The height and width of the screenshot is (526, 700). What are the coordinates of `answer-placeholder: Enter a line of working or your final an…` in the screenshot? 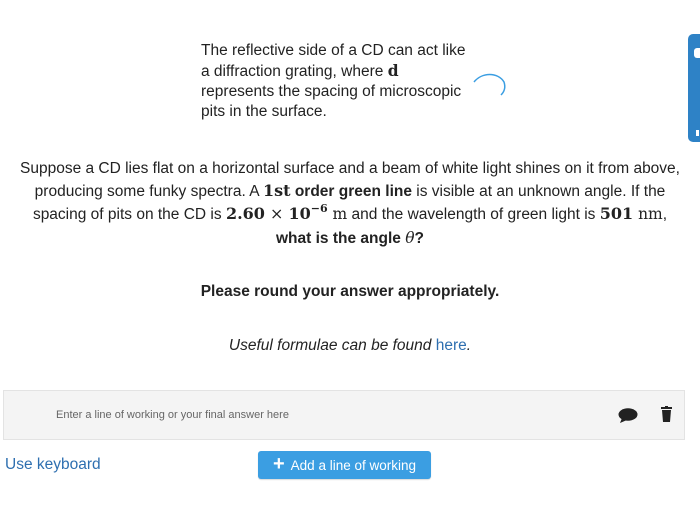 It's located at (172, 415).